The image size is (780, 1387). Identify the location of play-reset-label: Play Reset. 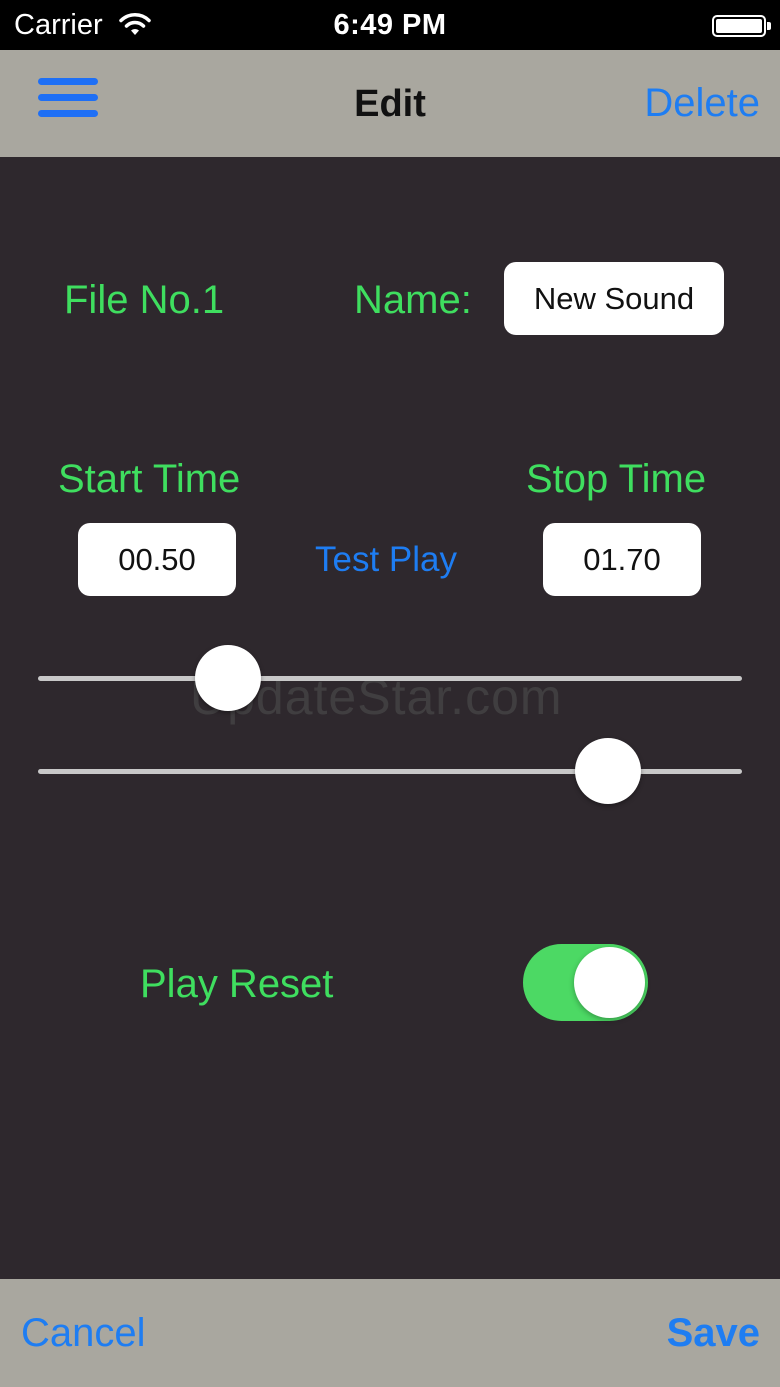
(237, 984).